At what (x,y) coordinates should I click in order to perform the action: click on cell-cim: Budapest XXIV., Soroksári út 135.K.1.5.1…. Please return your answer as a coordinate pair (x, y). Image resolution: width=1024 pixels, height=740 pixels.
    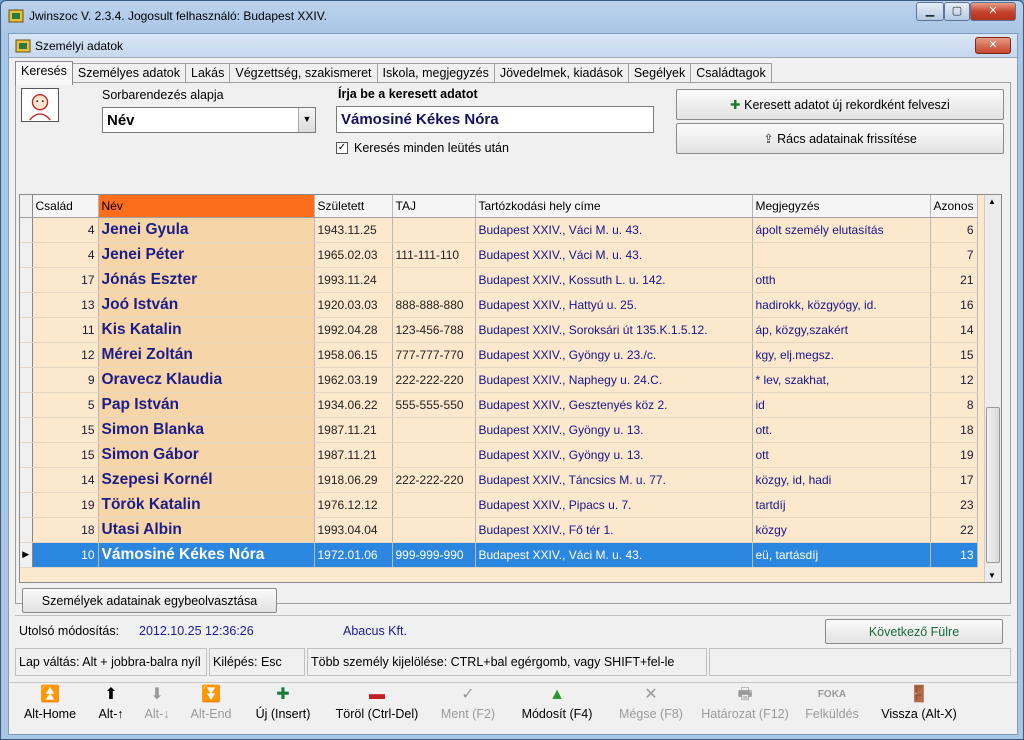
    Looking at the image, I should click on (614, 330).